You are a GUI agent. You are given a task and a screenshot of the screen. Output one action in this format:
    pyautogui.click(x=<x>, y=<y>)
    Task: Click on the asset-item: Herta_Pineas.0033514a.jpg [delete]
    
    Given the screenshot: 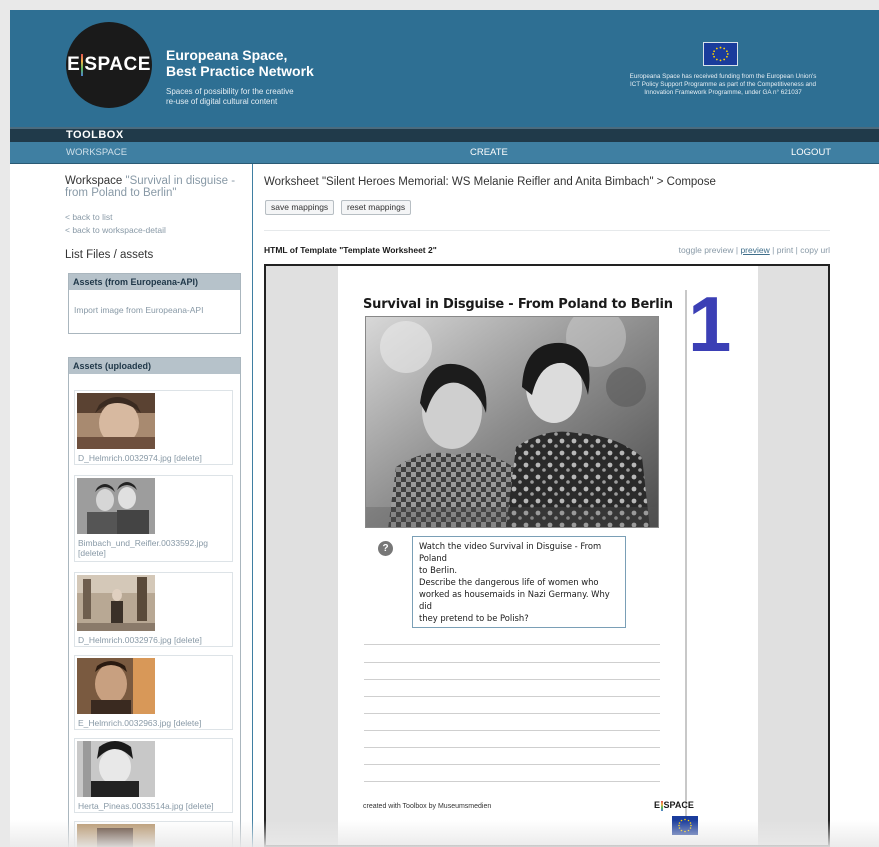 What is the action you would take?
    pyautogui.click(x=153, y=775)
    